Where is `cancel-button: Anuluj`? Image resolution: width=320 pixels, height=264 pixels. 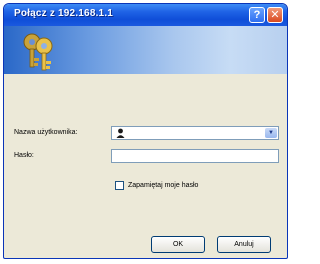 cancel-button: Anuluj is located at coordinates (244, 244).